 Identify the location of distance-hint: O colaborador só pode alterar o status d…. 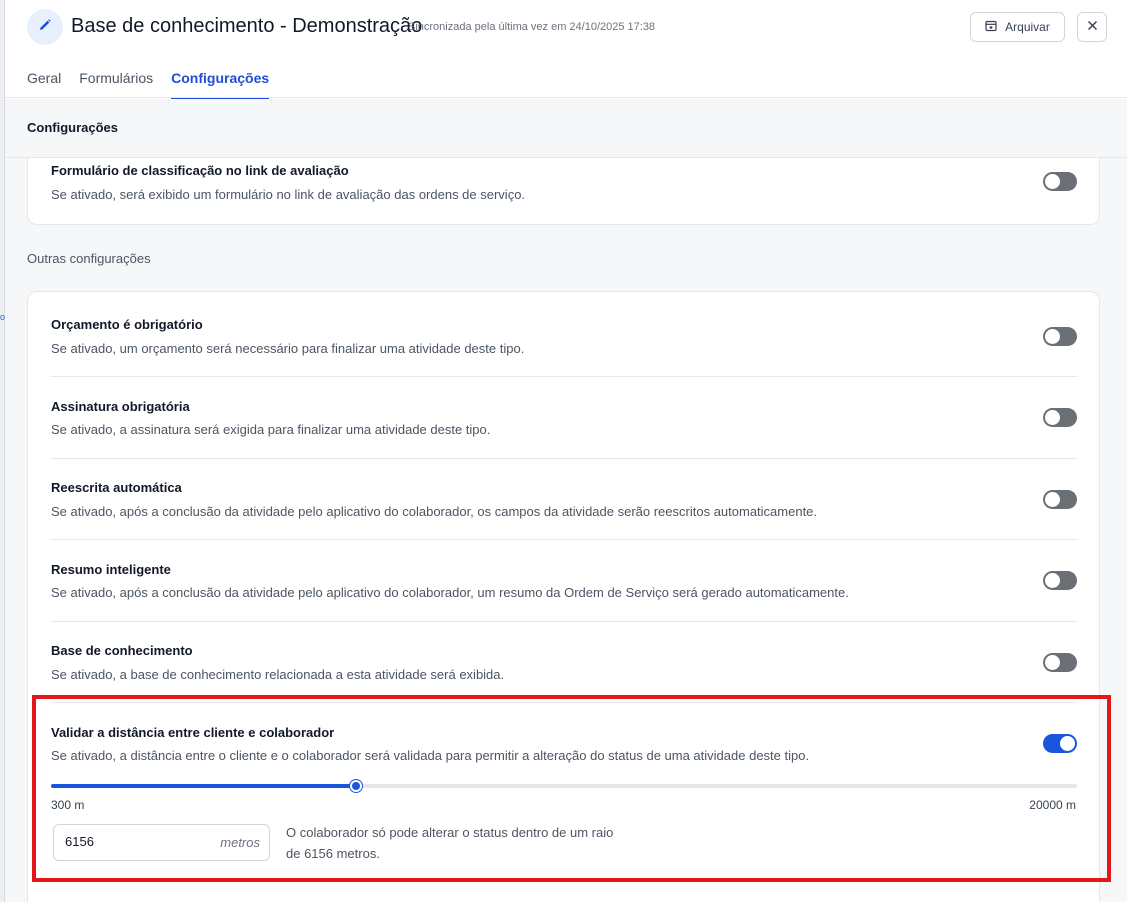
(450, 843).